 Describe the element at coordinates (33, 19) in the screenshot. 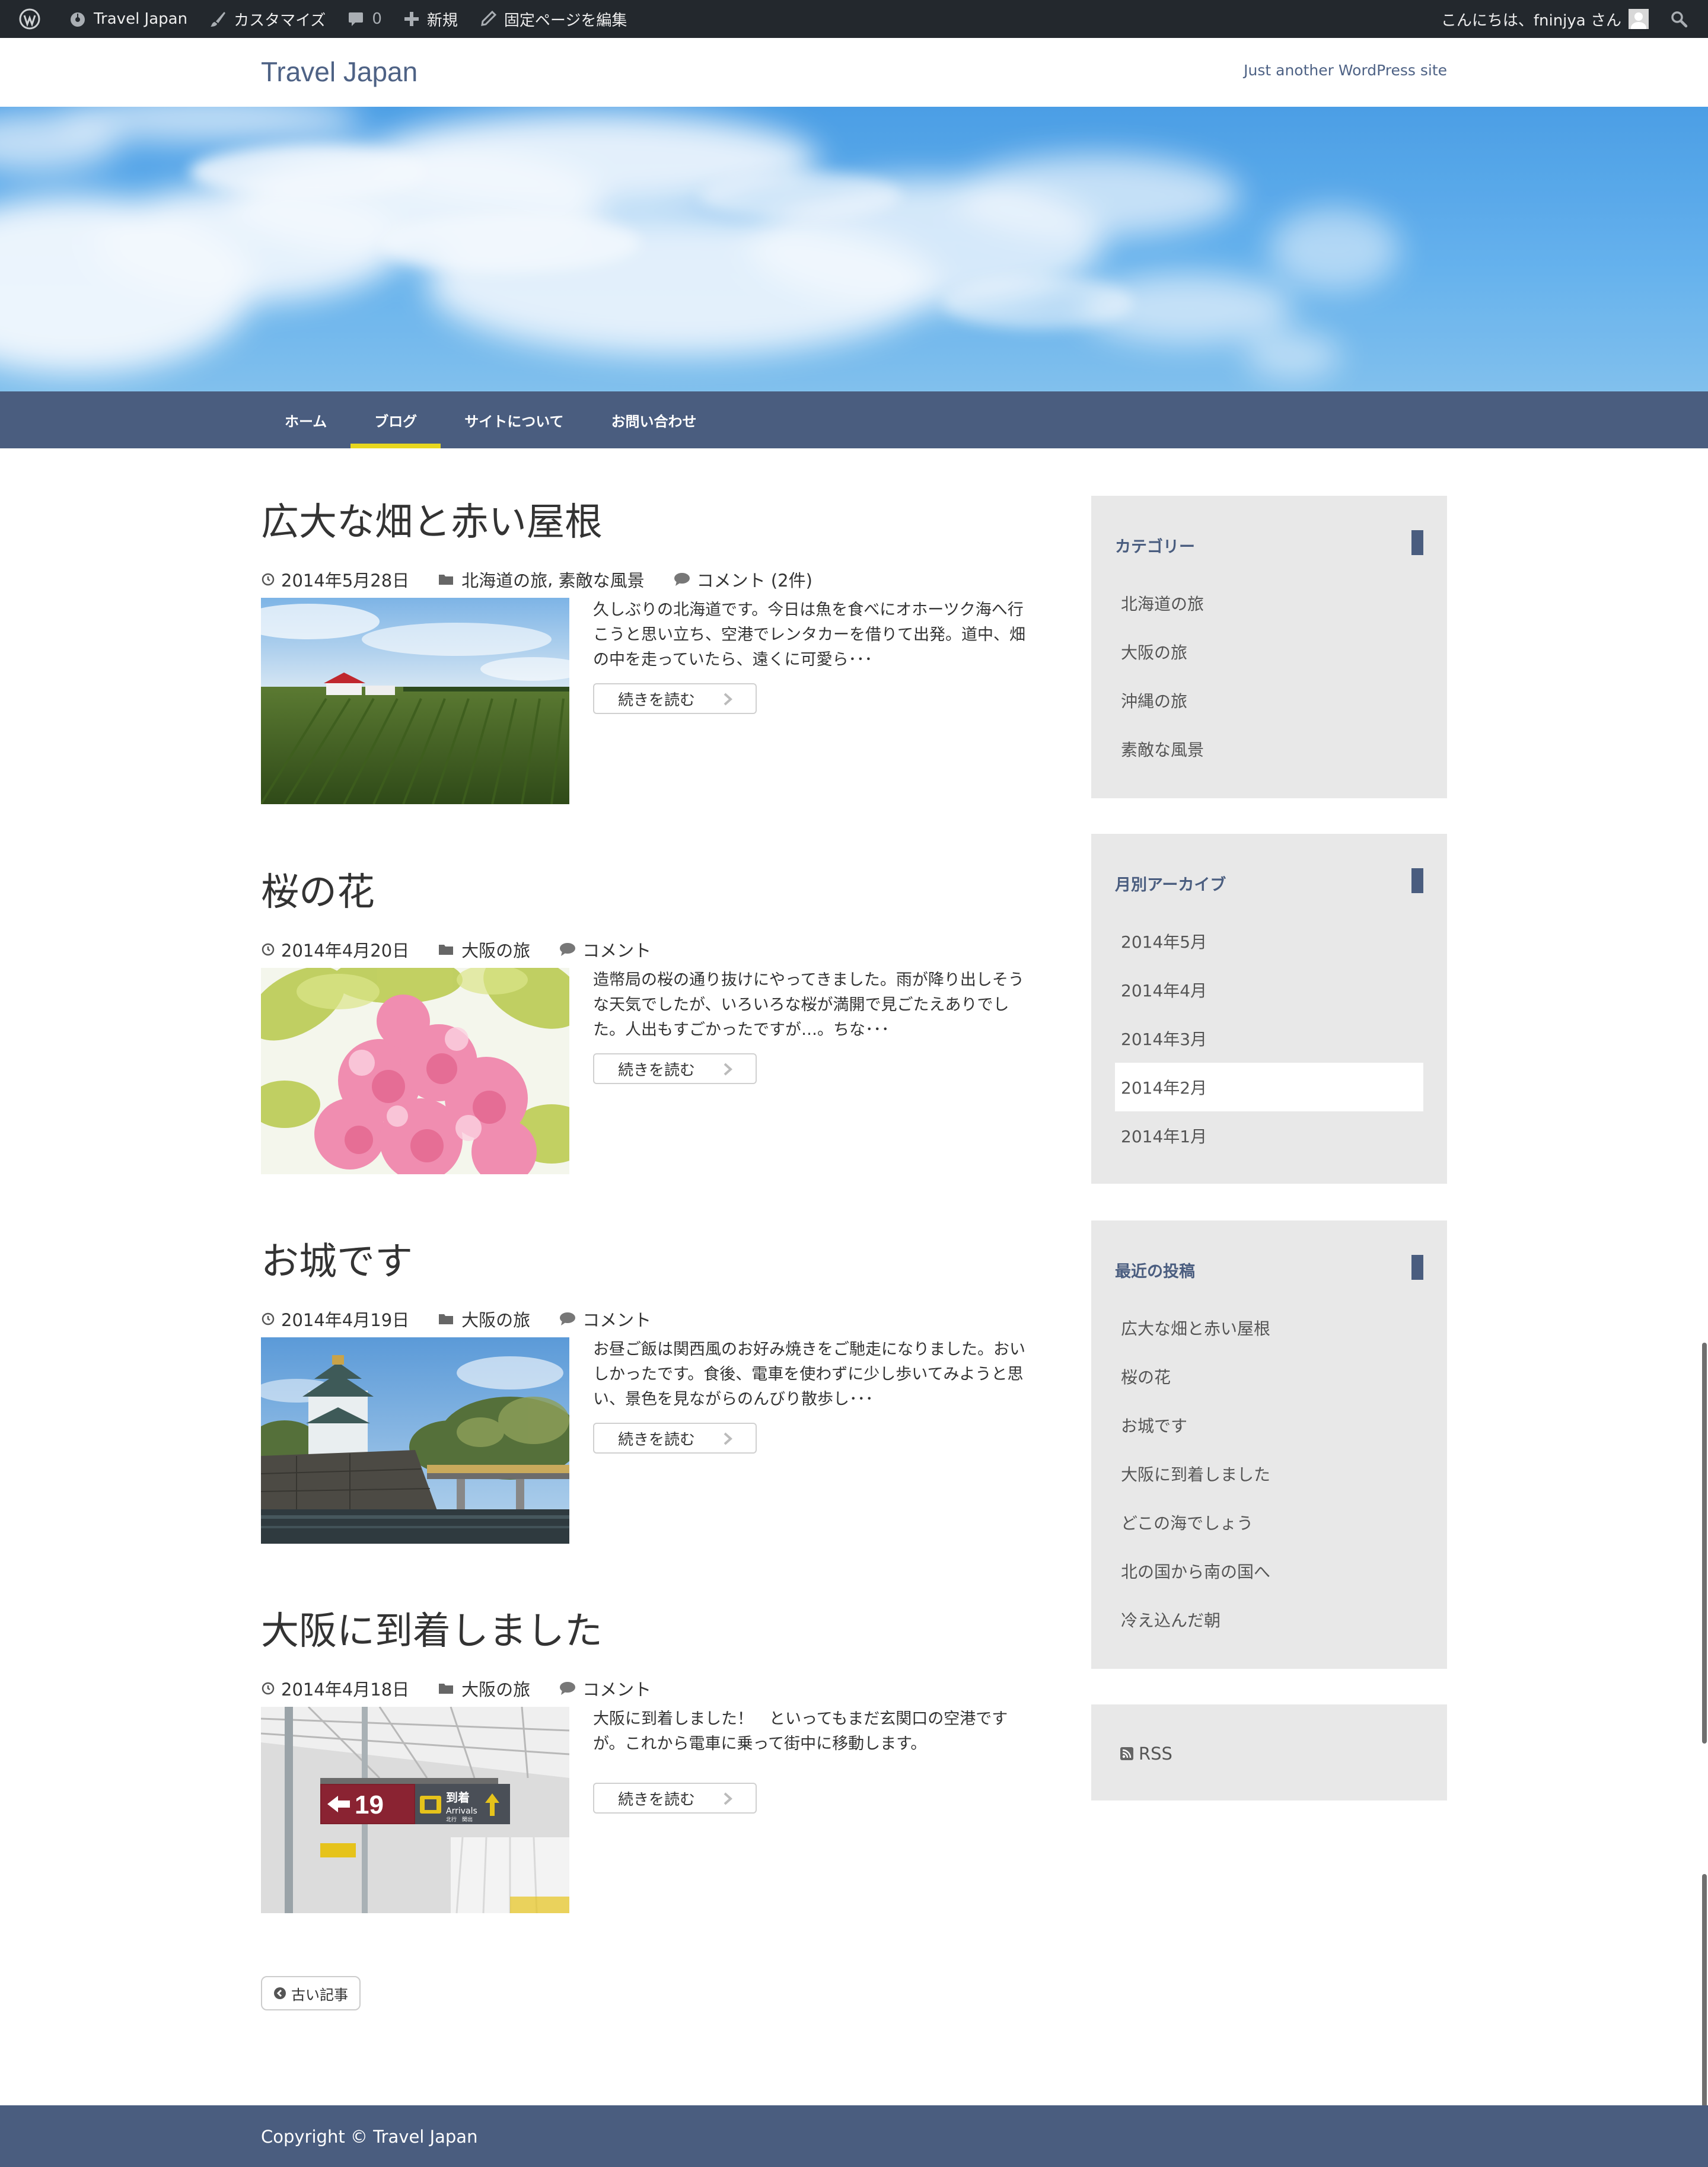

I see `wordpress-logo-icon` at that location.